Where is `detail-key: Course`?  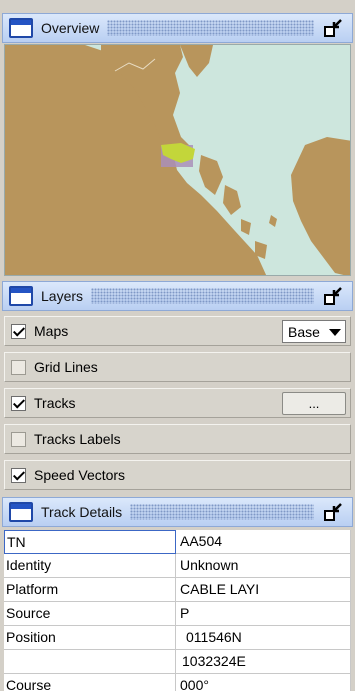
detail-key: Course is located at coordinates (90, 682).